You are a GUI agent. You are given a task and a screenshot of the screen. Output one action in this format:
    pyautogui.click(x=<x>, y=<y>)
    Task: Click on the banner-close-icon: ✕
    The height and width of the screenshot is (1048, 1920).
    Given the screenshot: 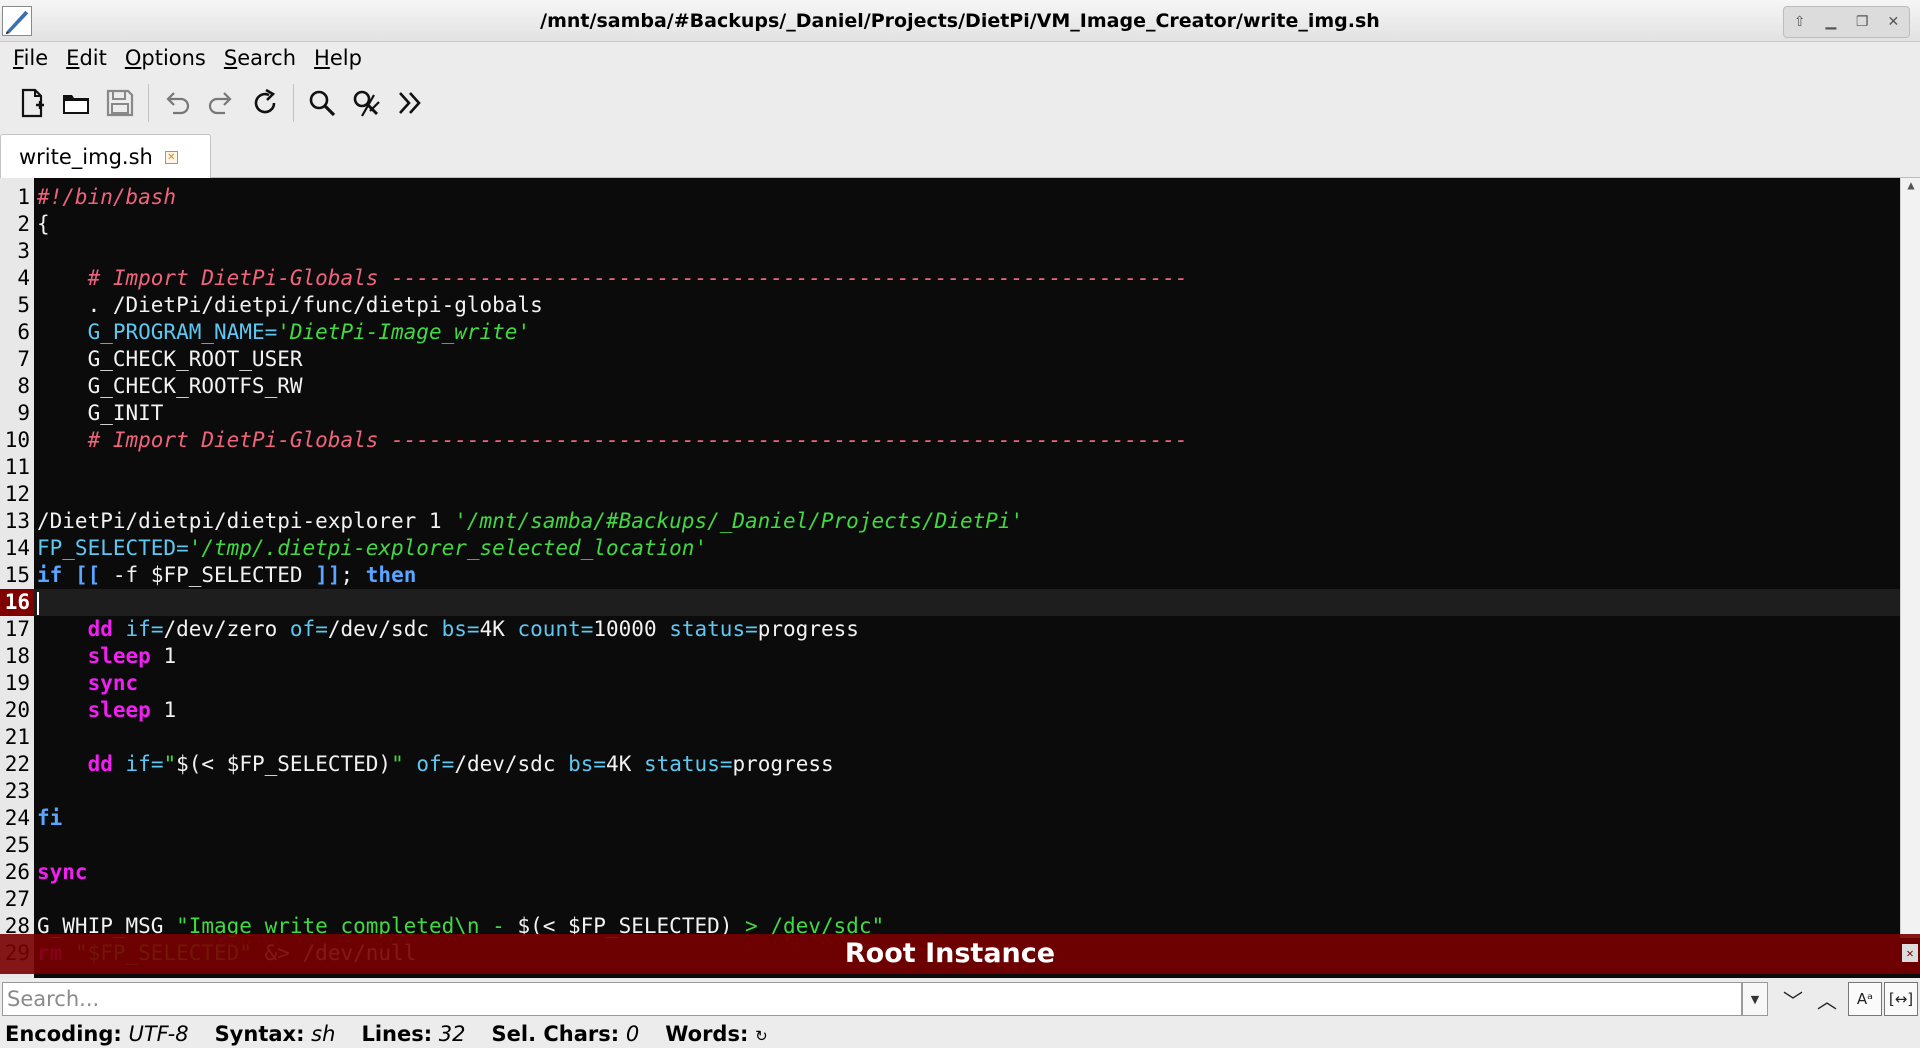 What is the action you would take?
    pyautogui.click(x=1910, y=953)
    